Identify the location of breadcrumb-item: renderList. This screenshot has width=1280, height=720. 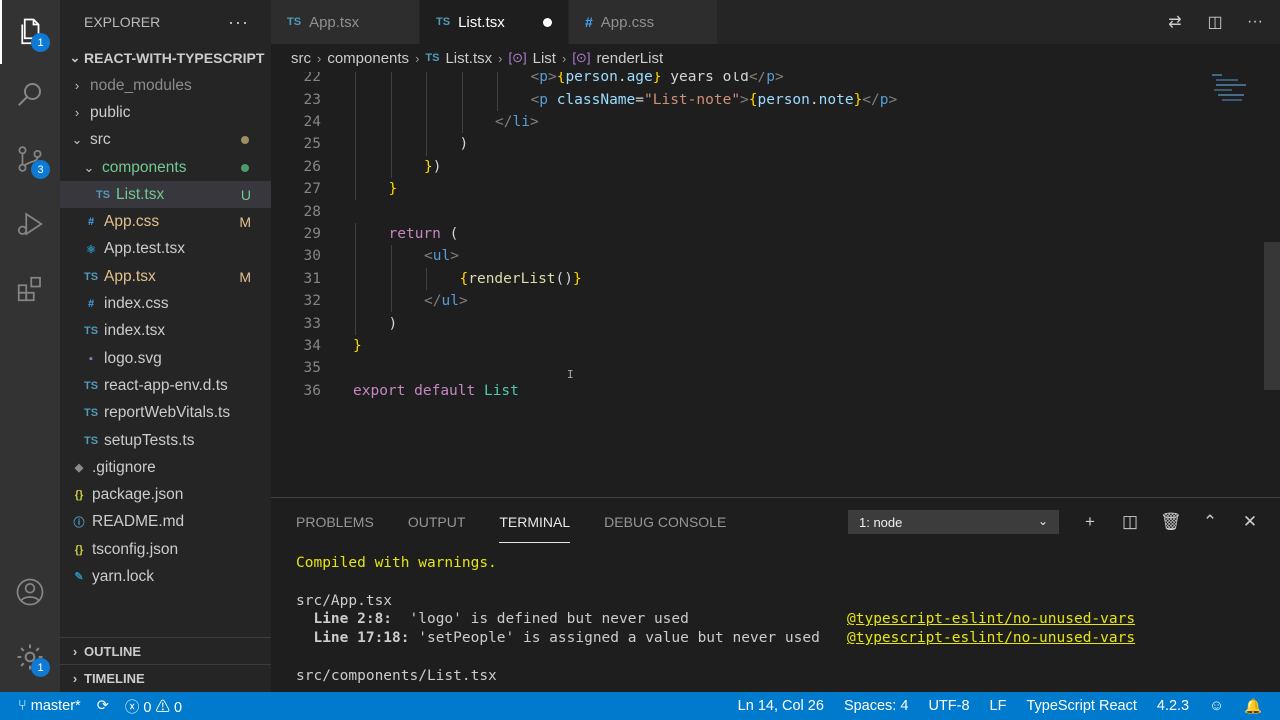
(629, 58).